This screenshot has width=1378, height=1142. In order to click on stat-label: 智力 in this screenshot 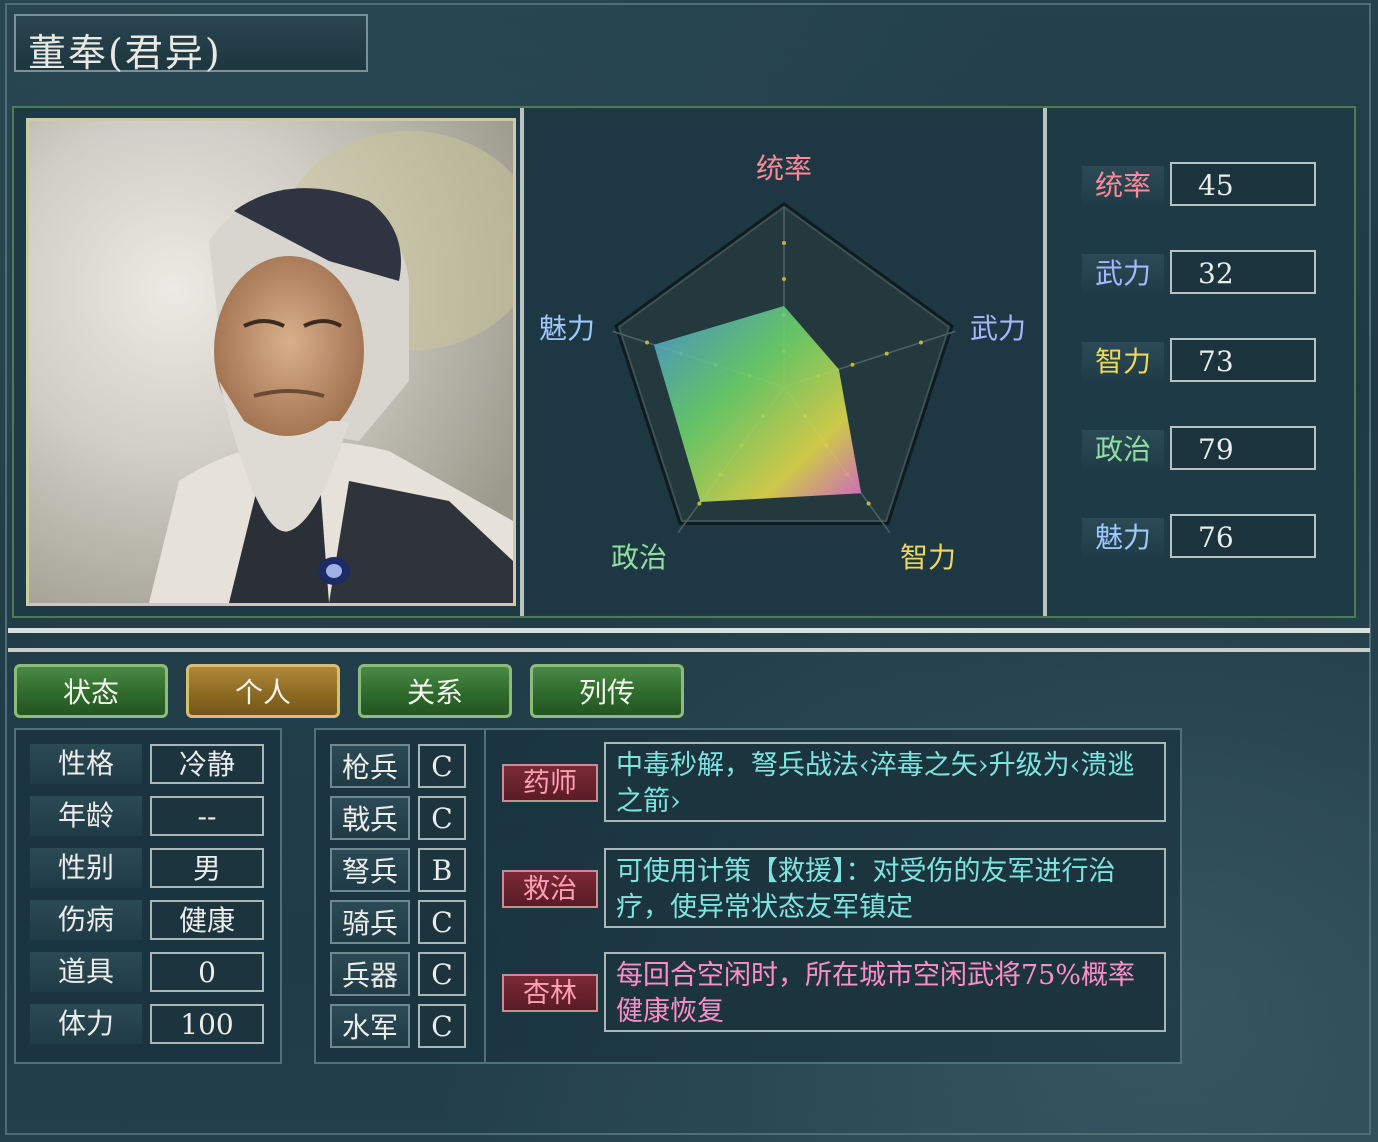, I will do `click(1123, 362)`.